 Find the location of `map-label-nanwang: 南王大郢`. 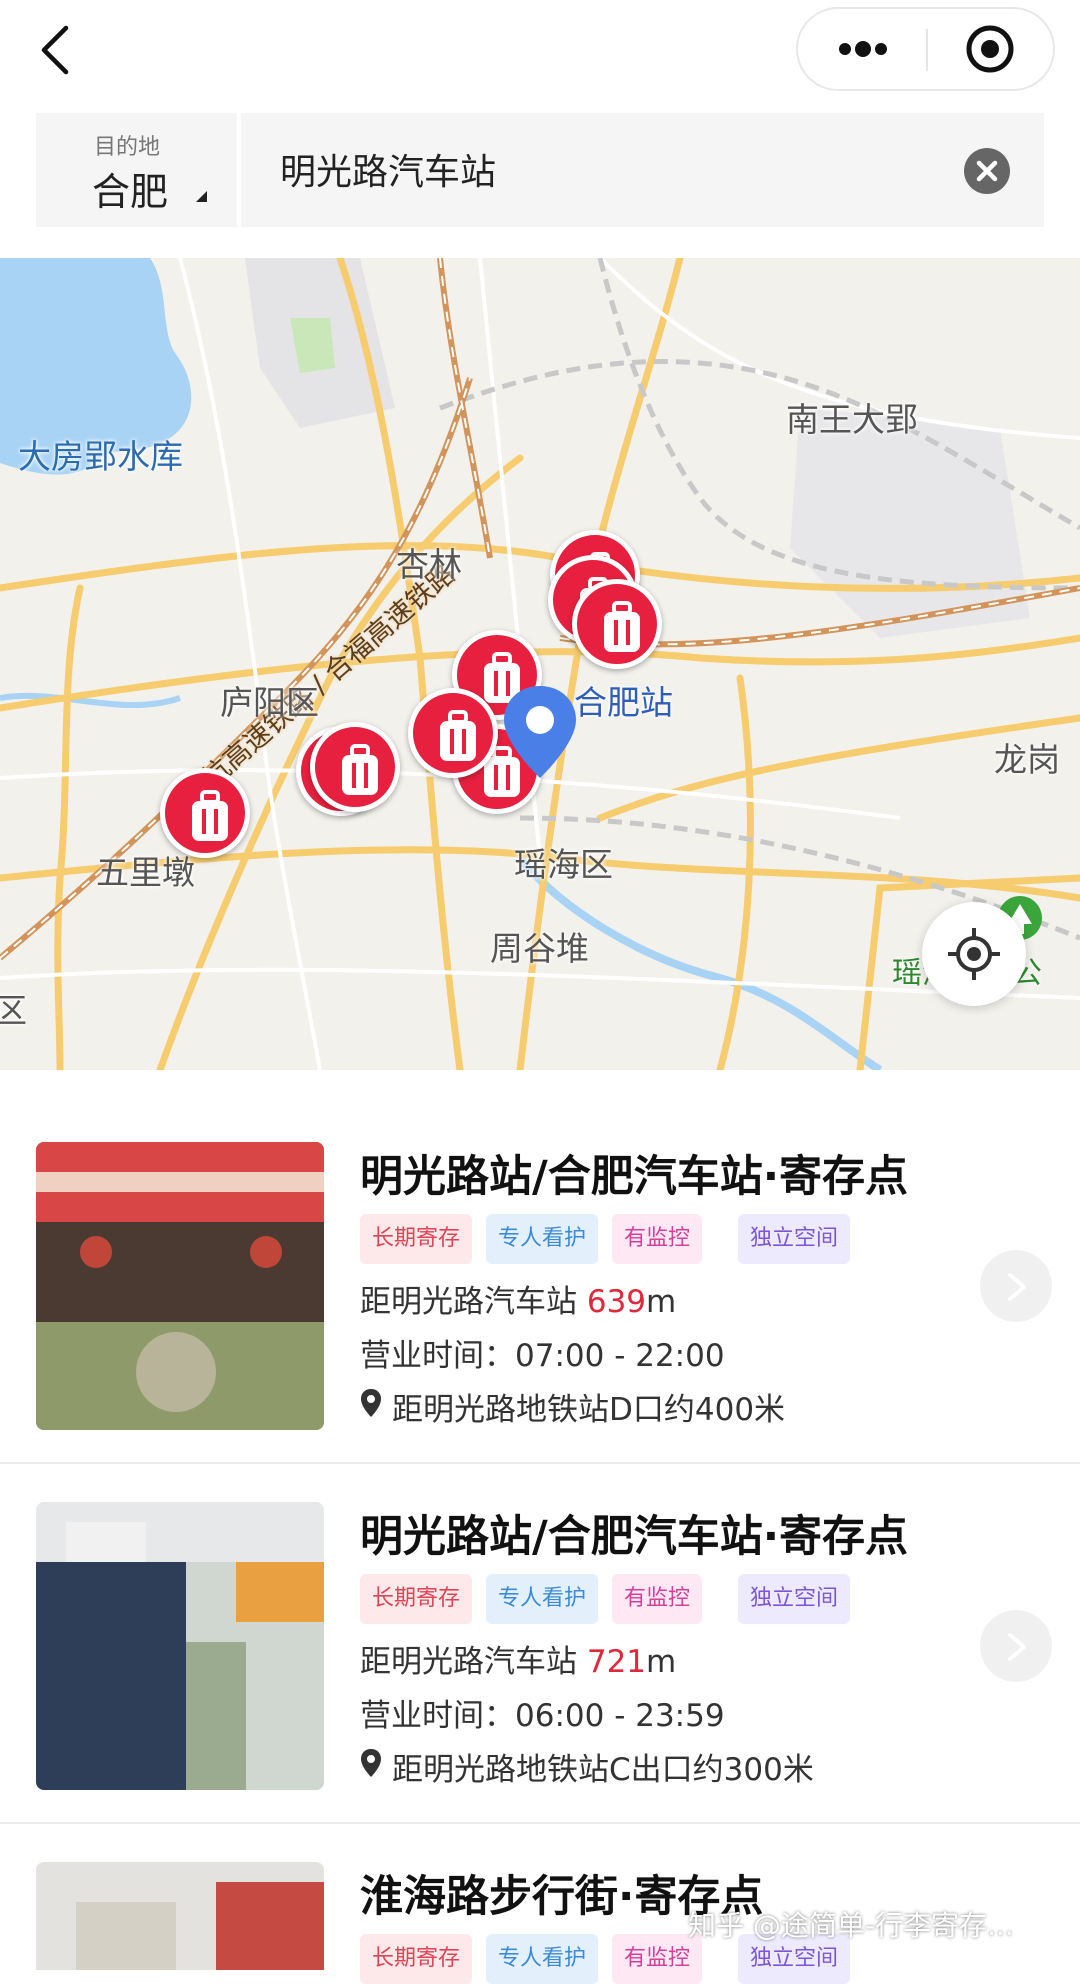

map-label-nanwang: 南王大郢 is located at coordinates (852, 419).